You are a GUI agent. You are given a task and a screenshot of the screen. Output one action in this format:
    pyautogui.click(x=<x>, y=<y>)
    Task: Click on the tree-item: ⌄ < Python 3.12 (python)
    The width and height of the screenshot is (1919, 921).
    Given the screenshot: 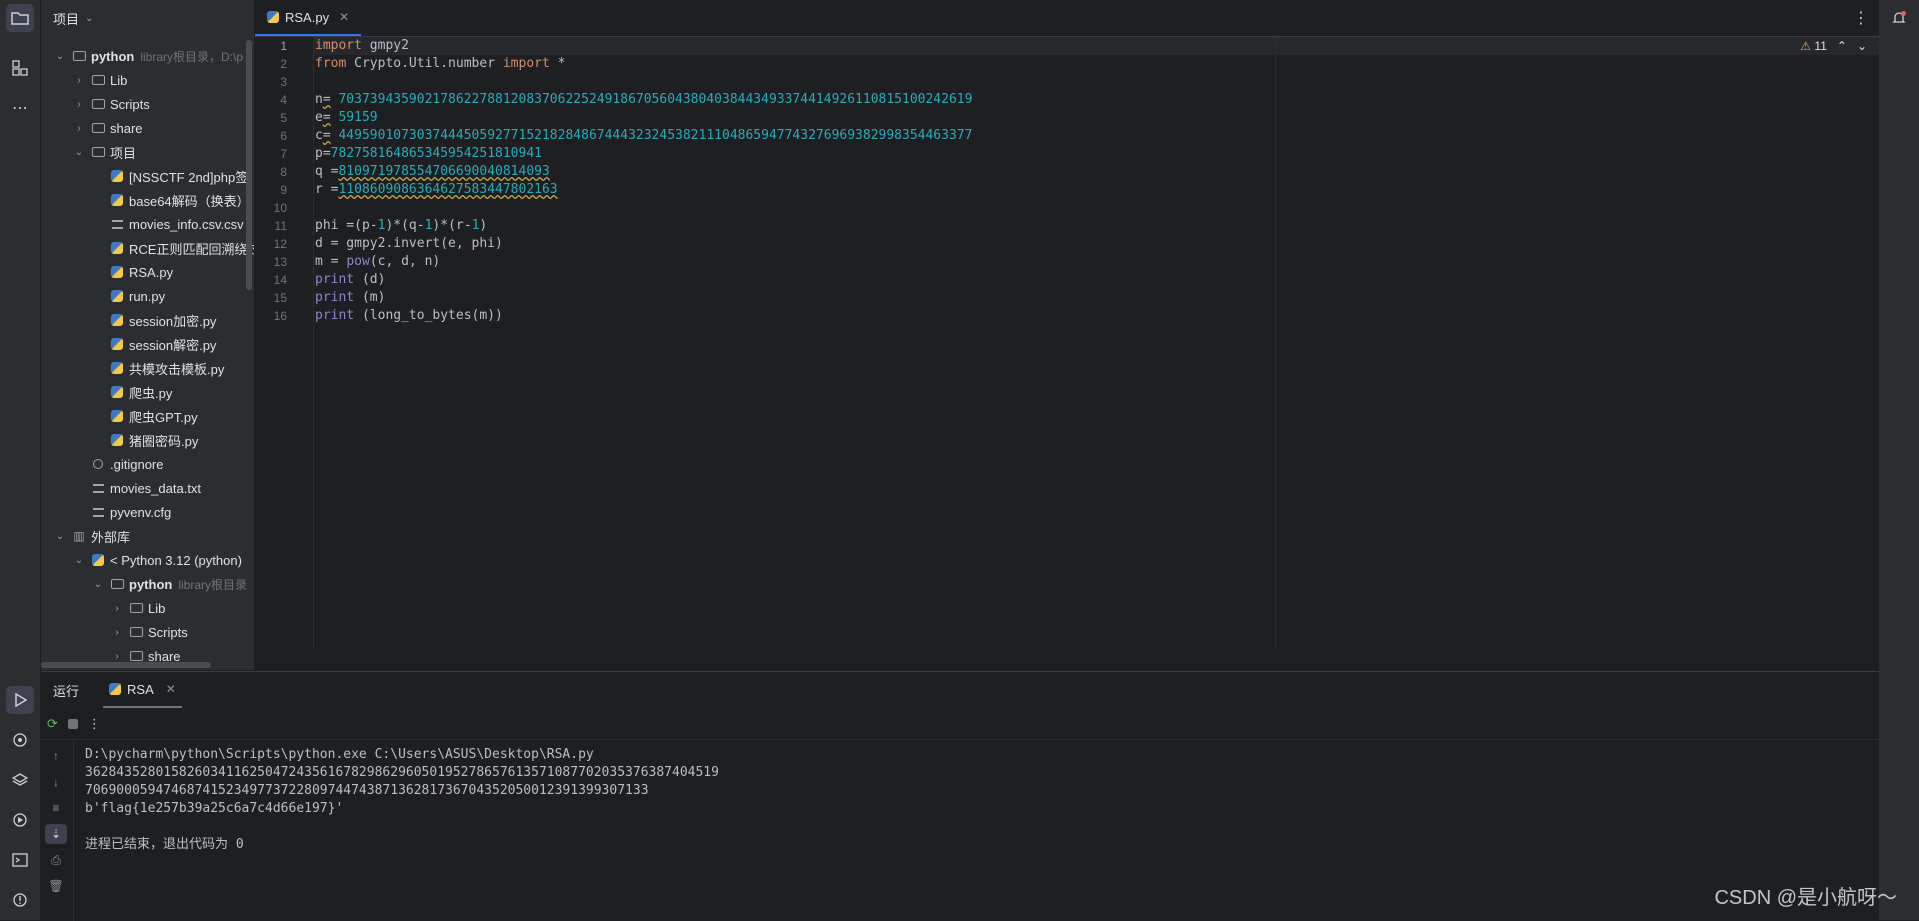 What is the action you would take?
    pyautogui.click(x=147, y=560)
    